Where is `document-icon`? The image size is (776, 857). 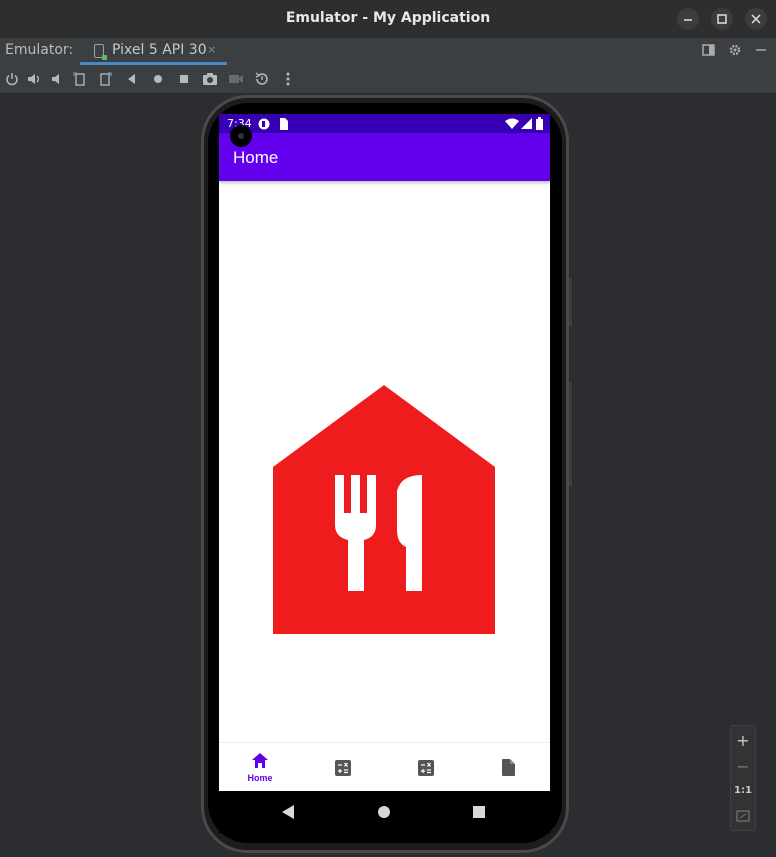
document-icon is located at coordinates (508, 767).